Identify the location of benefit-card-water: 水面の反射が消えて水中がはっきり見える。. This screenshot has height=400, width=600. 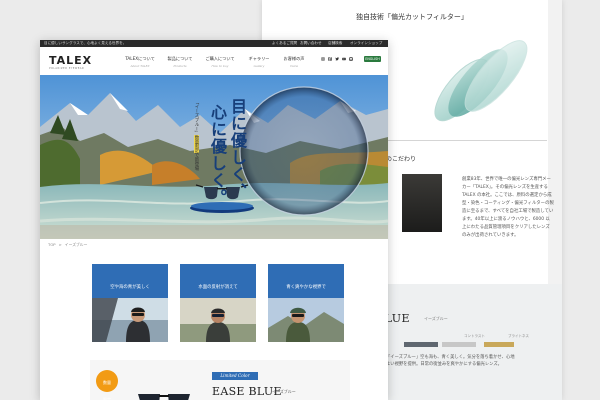
(218, 303).